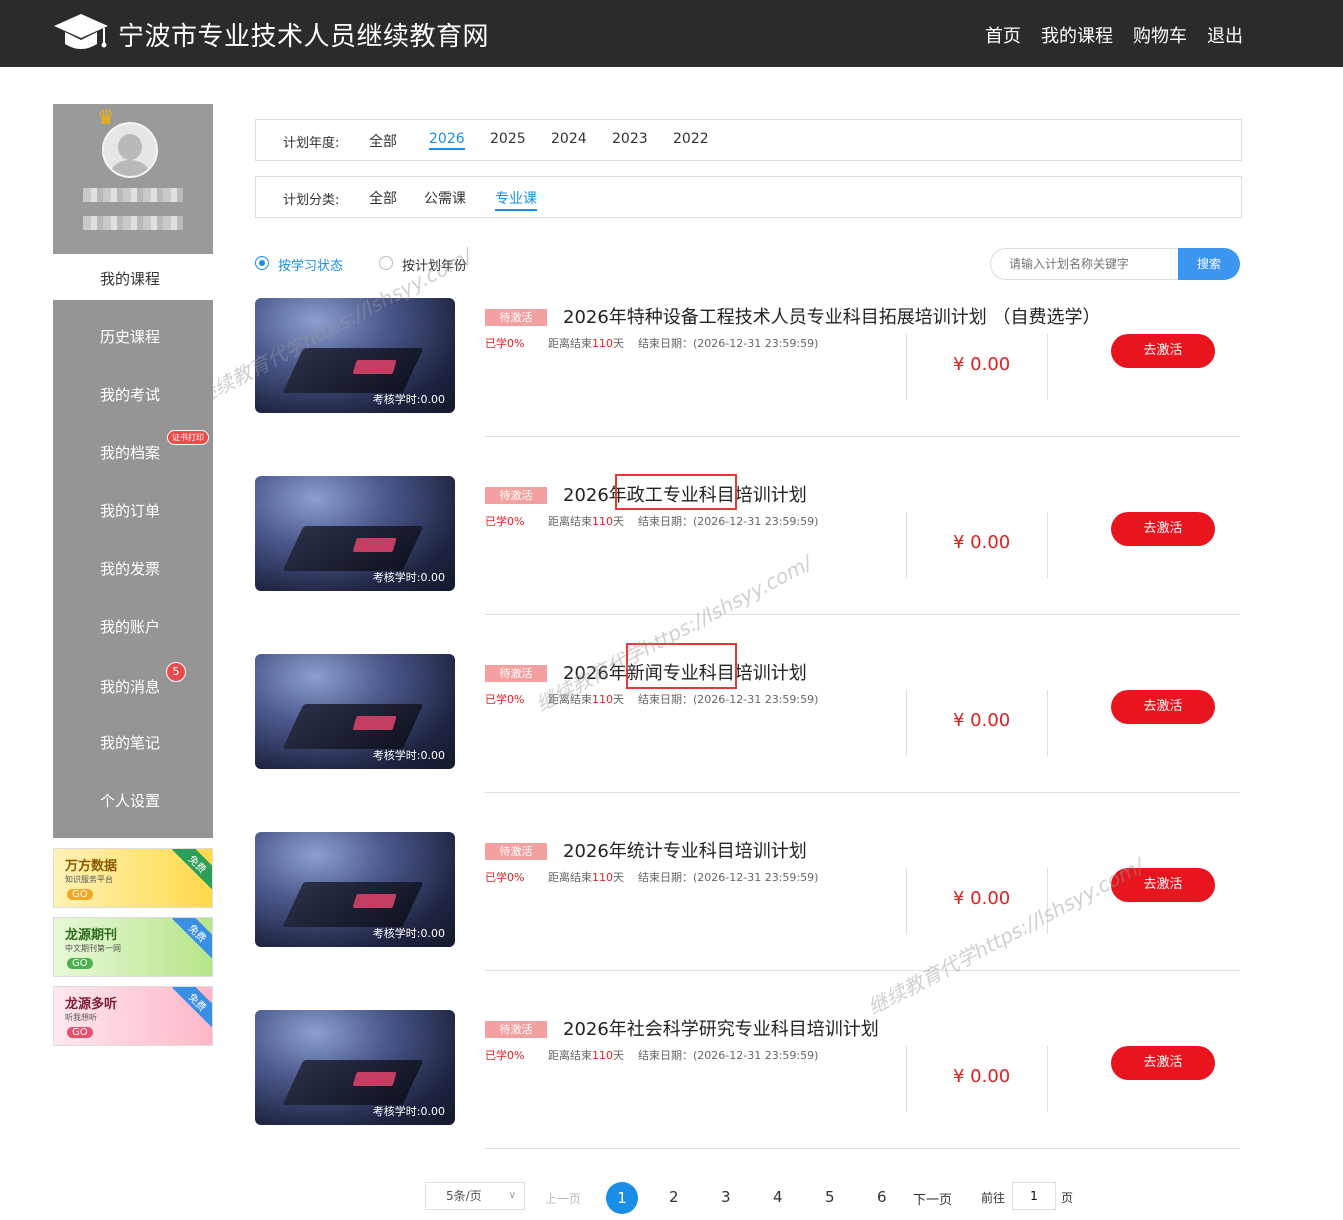 The width and height of the screenshot is (1343, 1220). Describe the element at coordinates (106, 117) in the screenshot. I see `crown-icon: ♛` at that location.